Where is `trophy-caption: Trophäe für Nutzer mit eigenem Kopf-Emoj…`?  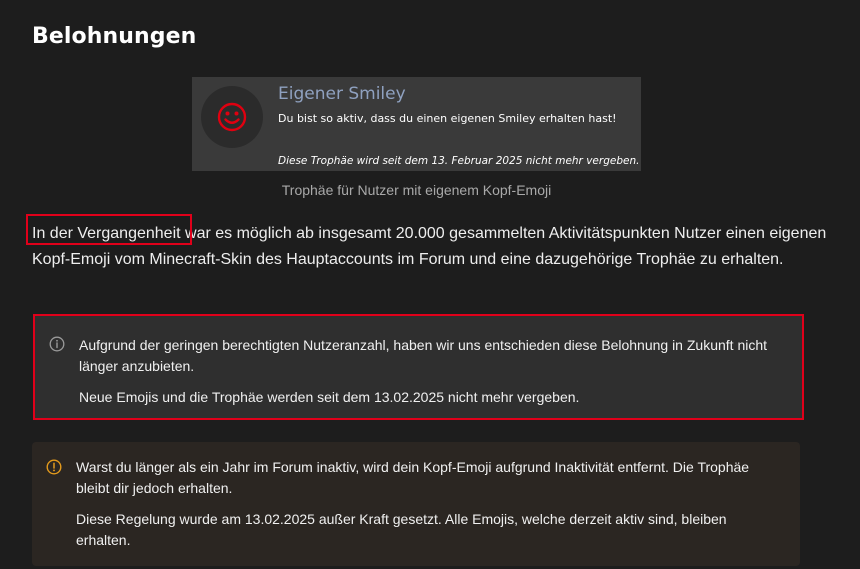
trophy-caption: Trophäe für Nutzer mit eigenem Kopf-Emoj… is located at coordinates (416, 190).